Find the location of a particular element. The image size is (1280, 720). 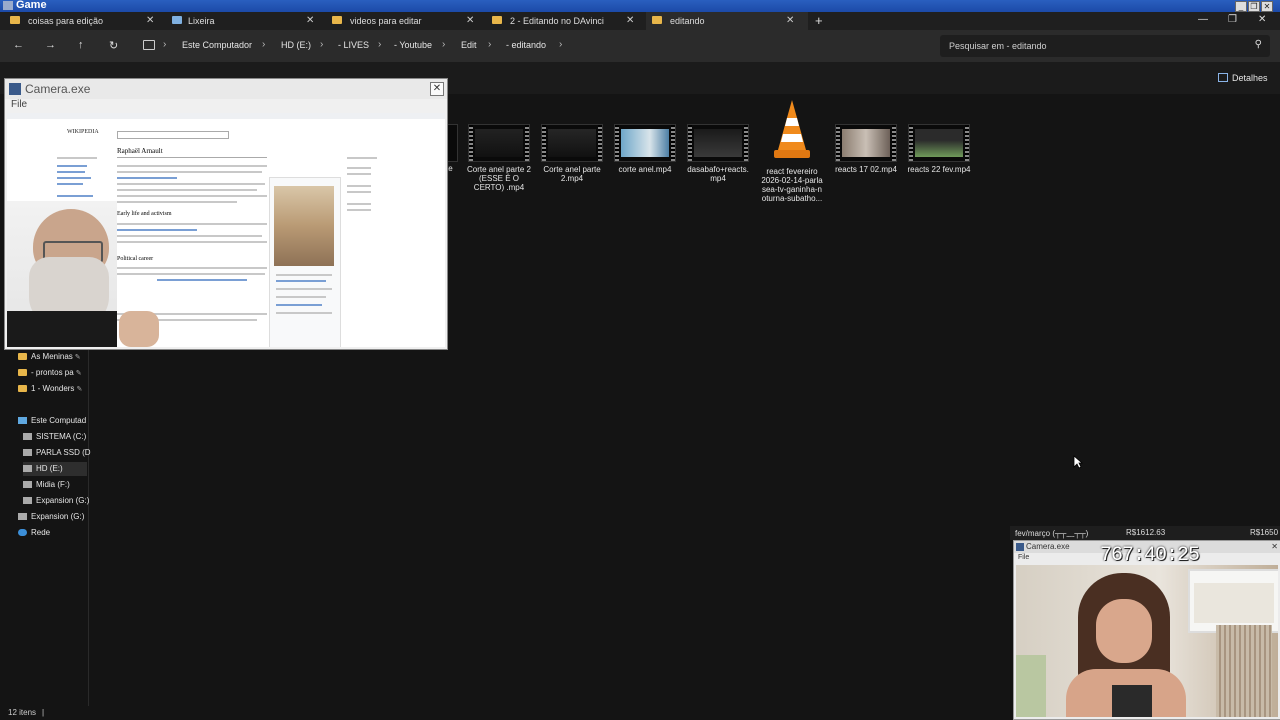

search-placeholder: Pesquisar em - editando is located at coordinates (998, 46).